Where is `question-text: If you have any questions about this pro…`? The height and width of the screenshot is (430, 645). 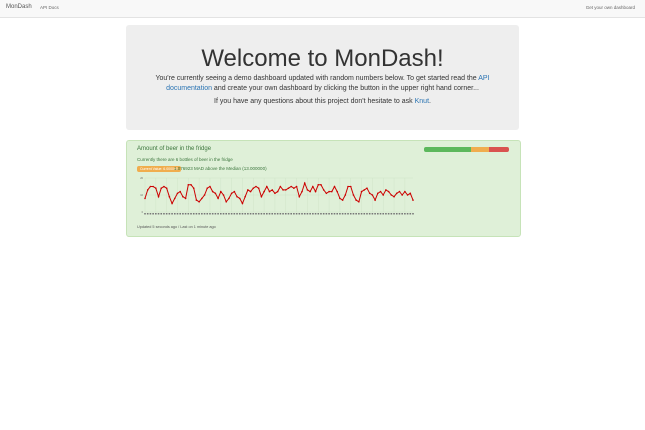 question-text: If you have any questions about this pro… is located at coordinates (314, 101).